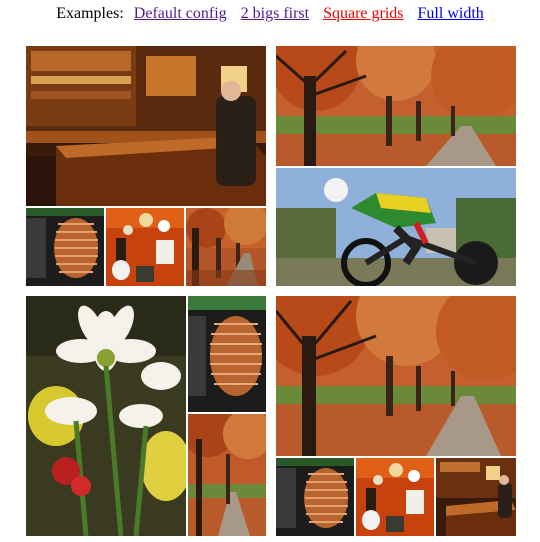 The image size is (540, 542). I want to click on flowers-image, so click(106, 416).